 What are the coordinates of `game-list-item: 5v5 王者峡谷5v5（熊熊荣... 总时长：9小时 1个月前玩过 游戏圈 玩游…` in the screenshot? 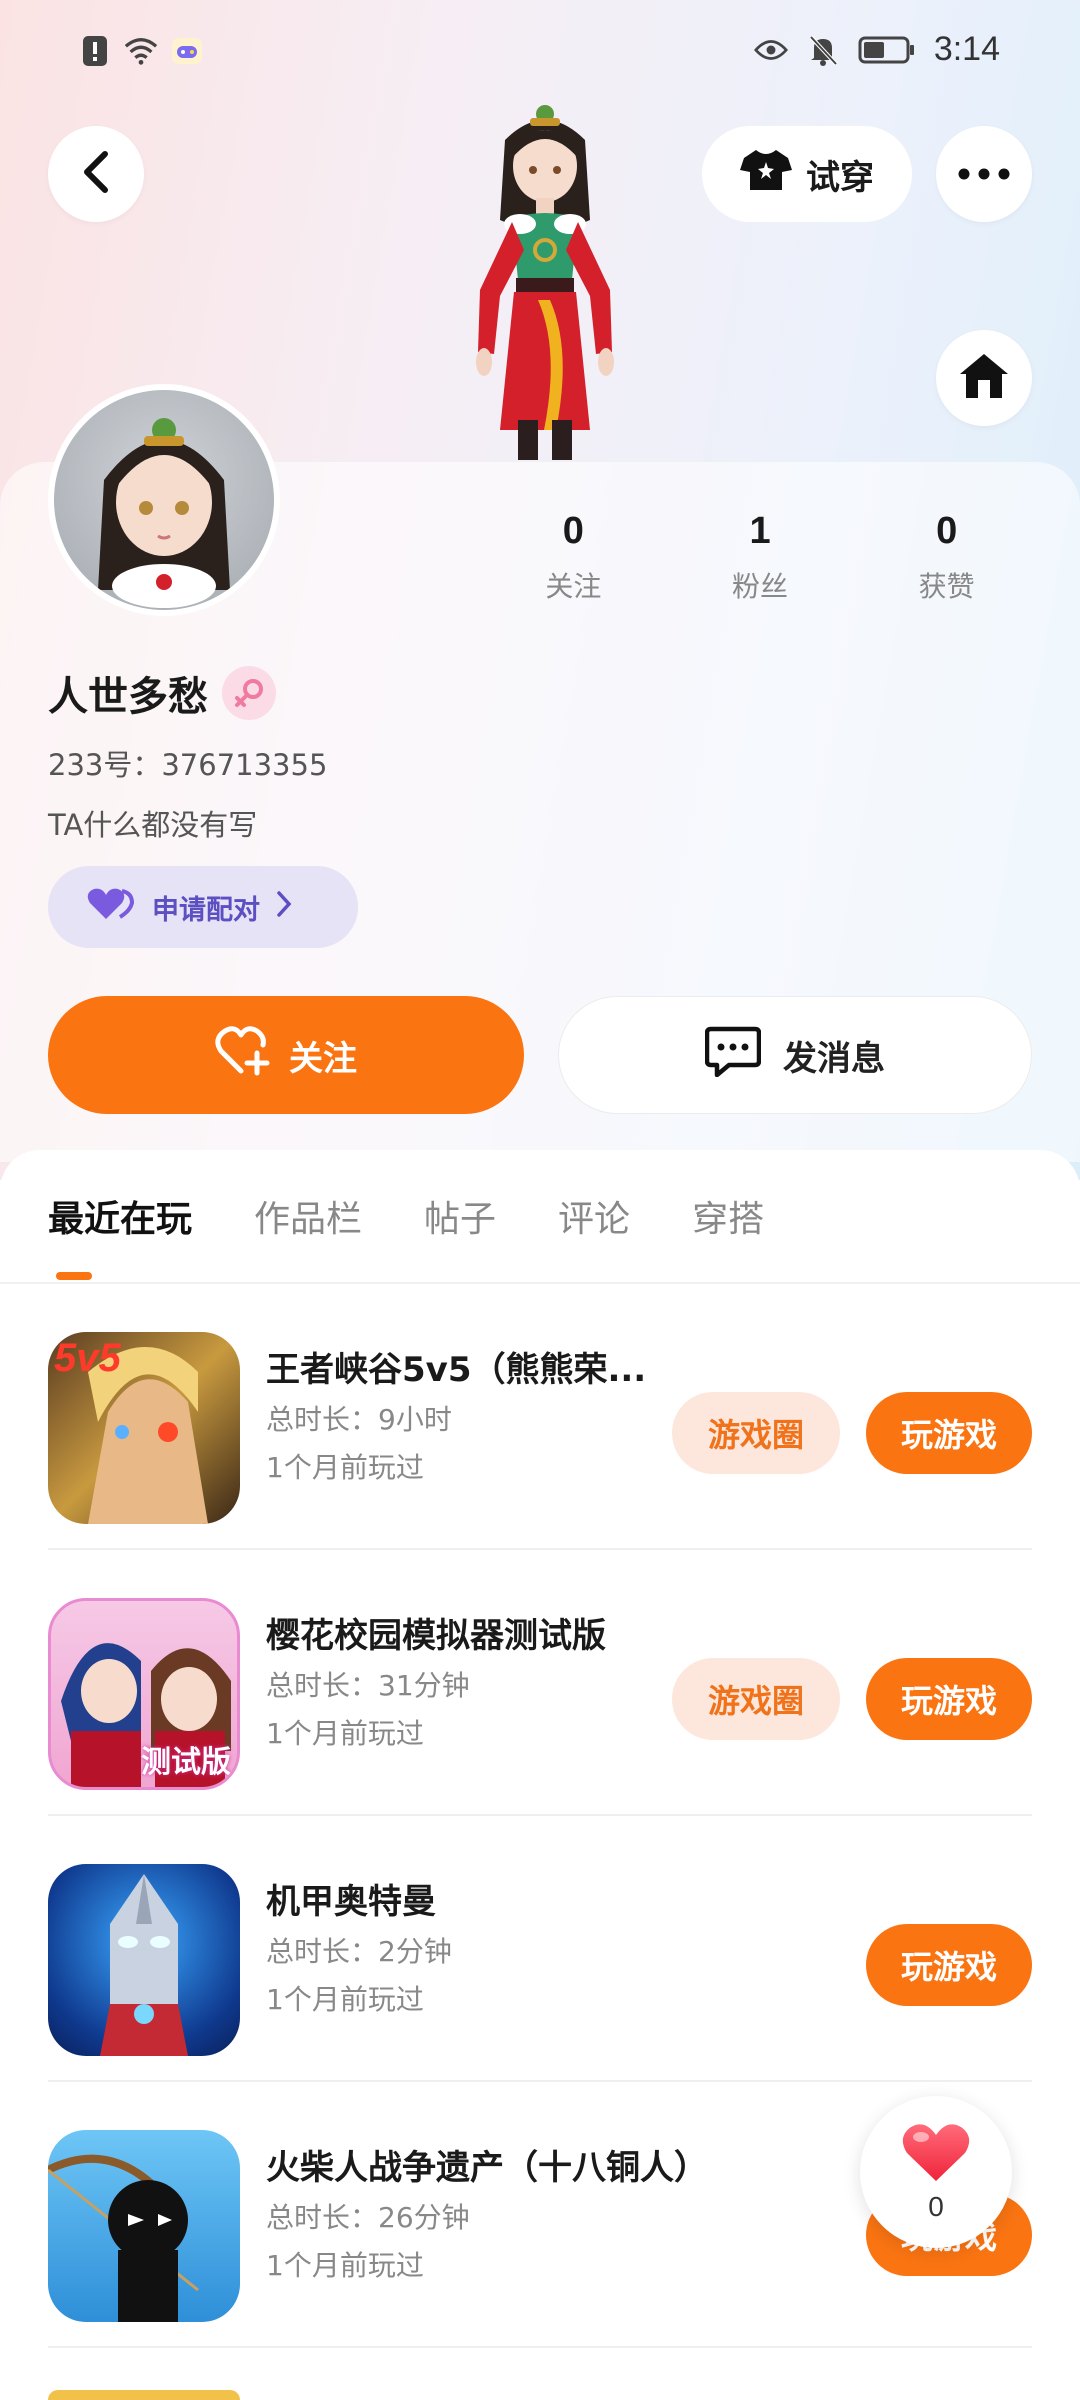 It's located at (540, 1417).